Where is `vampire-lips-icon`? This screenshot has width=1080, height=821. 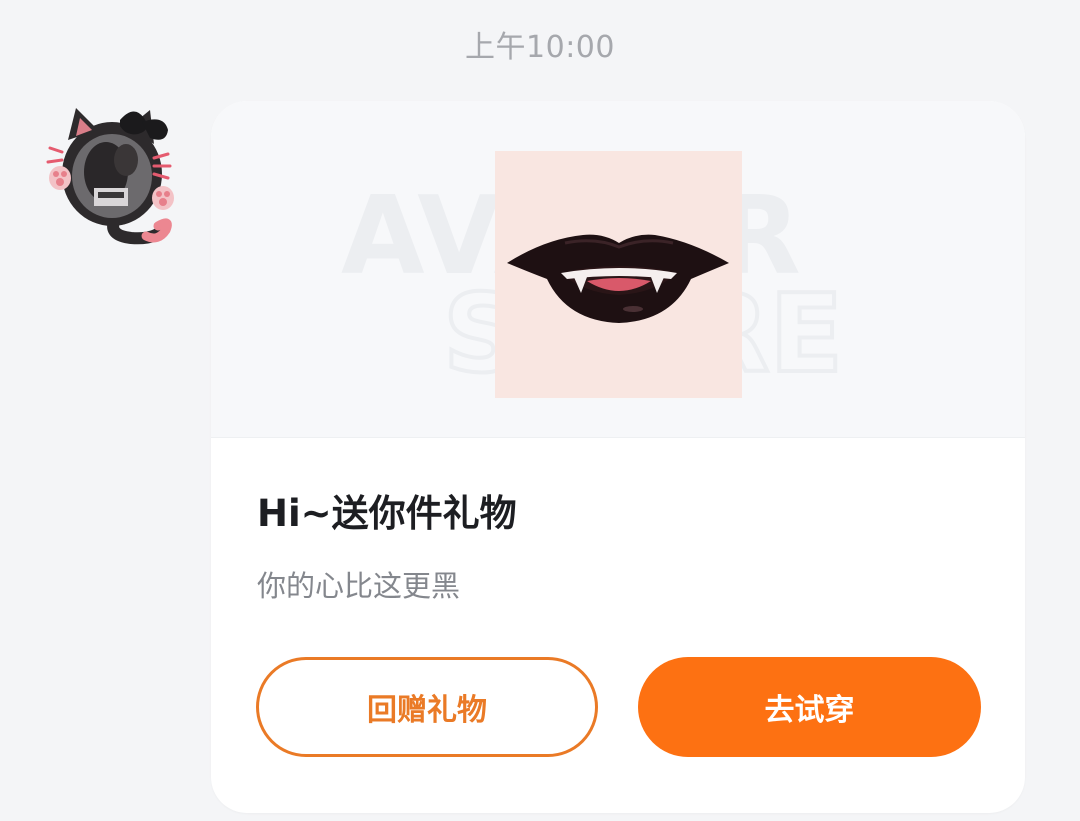
vampire-lips-icon is located at coordinates (618, 274).